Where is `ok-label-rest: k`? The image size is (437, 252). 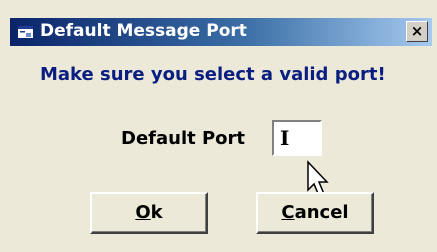
ok-label-rest: k is located at coordinates (156, 212).